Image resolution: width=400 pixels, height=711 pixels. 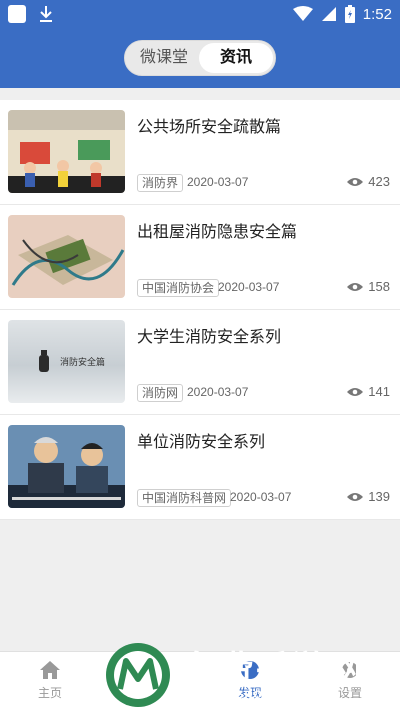 What do you see at coordinates (160, 393) in the screenshot?
I see `source-tag: 消防网` at bounding box center [160, 393].